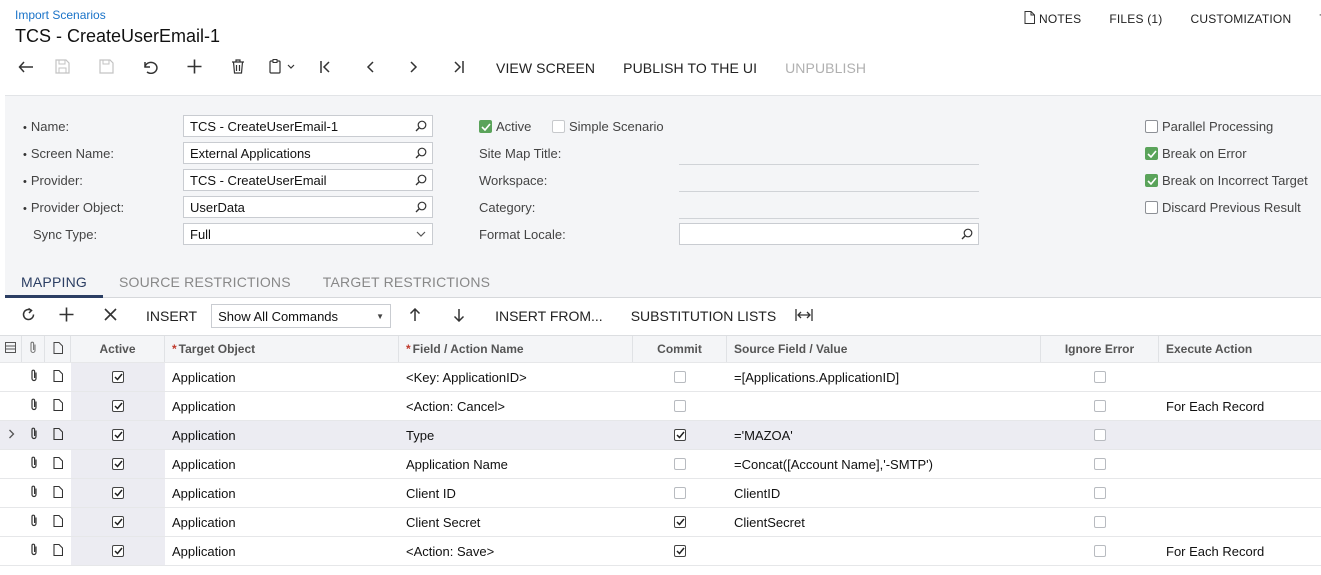 Image resolution: width=1321 pixels, height=575 pixels. I want to click on provider-object-field: UserData, so click(308, 207).